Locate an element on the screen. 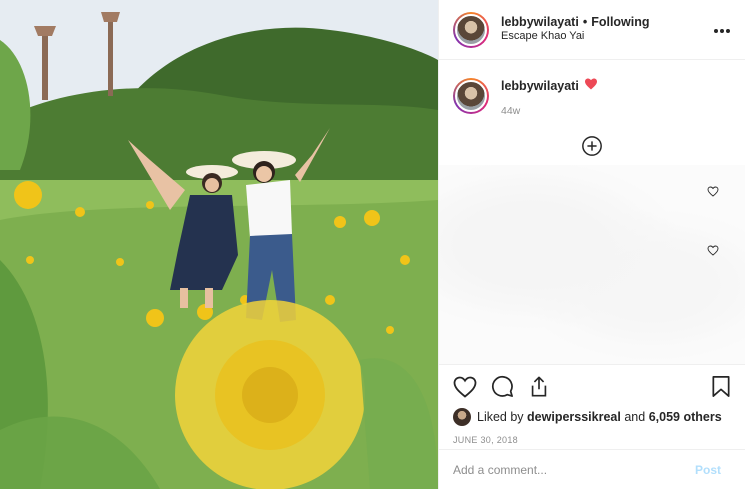 The width and height of the screenshot is (745, 489). caption-user-line: lebbywilayati is located at coordinates (549, 85).